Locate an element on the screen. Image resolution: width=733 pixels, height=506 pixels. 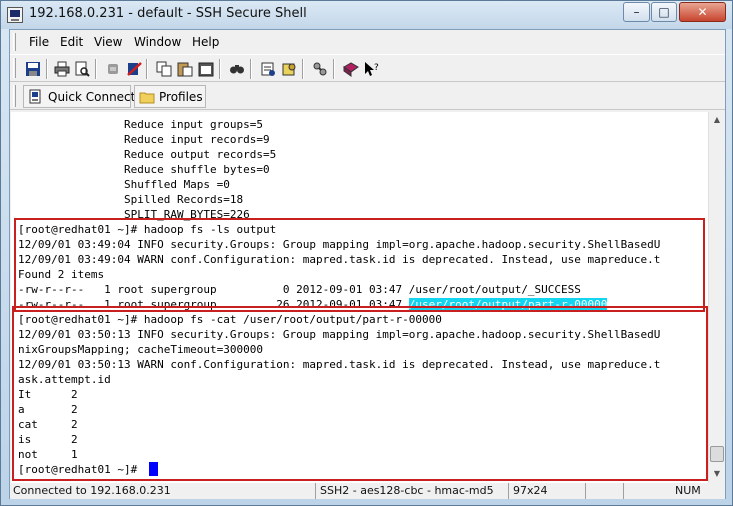
menu-view: View is located at coordinates (108, 42).